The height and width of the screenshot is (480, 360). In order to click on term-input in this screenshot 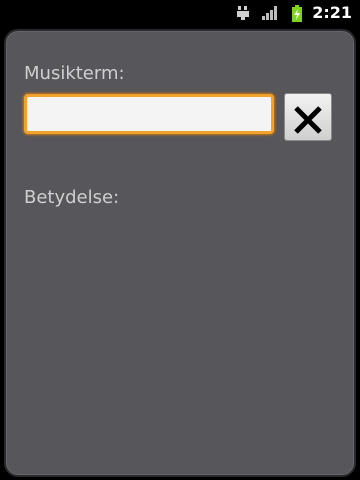, I will do `click(149, 114)`.